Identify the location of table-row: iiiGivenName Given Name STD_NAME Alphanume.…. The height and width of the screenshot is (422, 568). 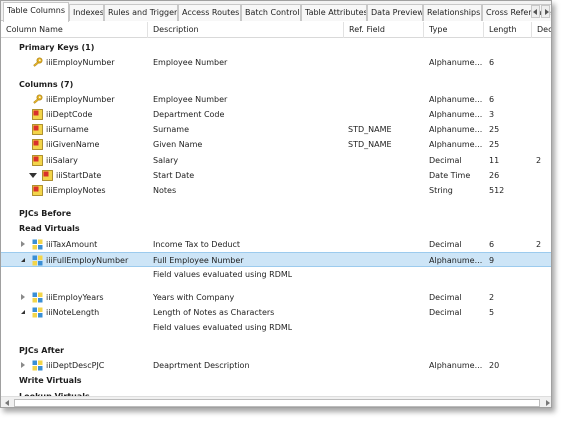
(276, 144).